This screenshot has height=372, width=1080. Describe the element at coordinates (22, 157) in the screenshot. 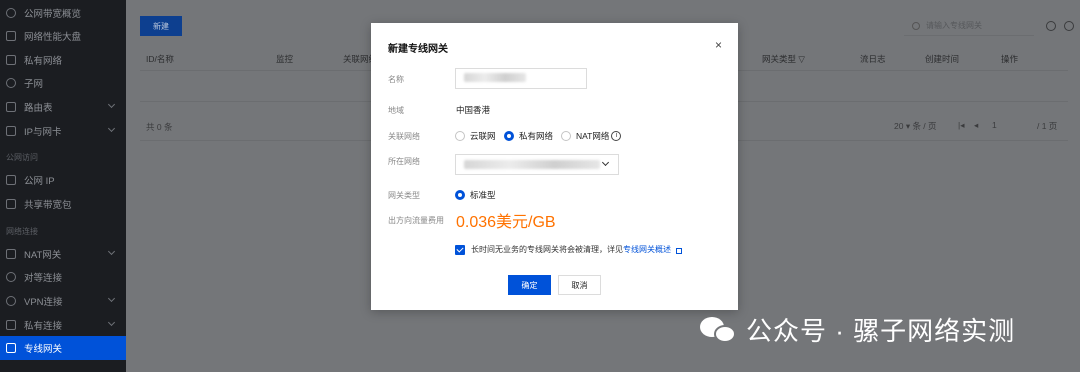

I see `sidebar-group-public-access: 公网访问` at that location.